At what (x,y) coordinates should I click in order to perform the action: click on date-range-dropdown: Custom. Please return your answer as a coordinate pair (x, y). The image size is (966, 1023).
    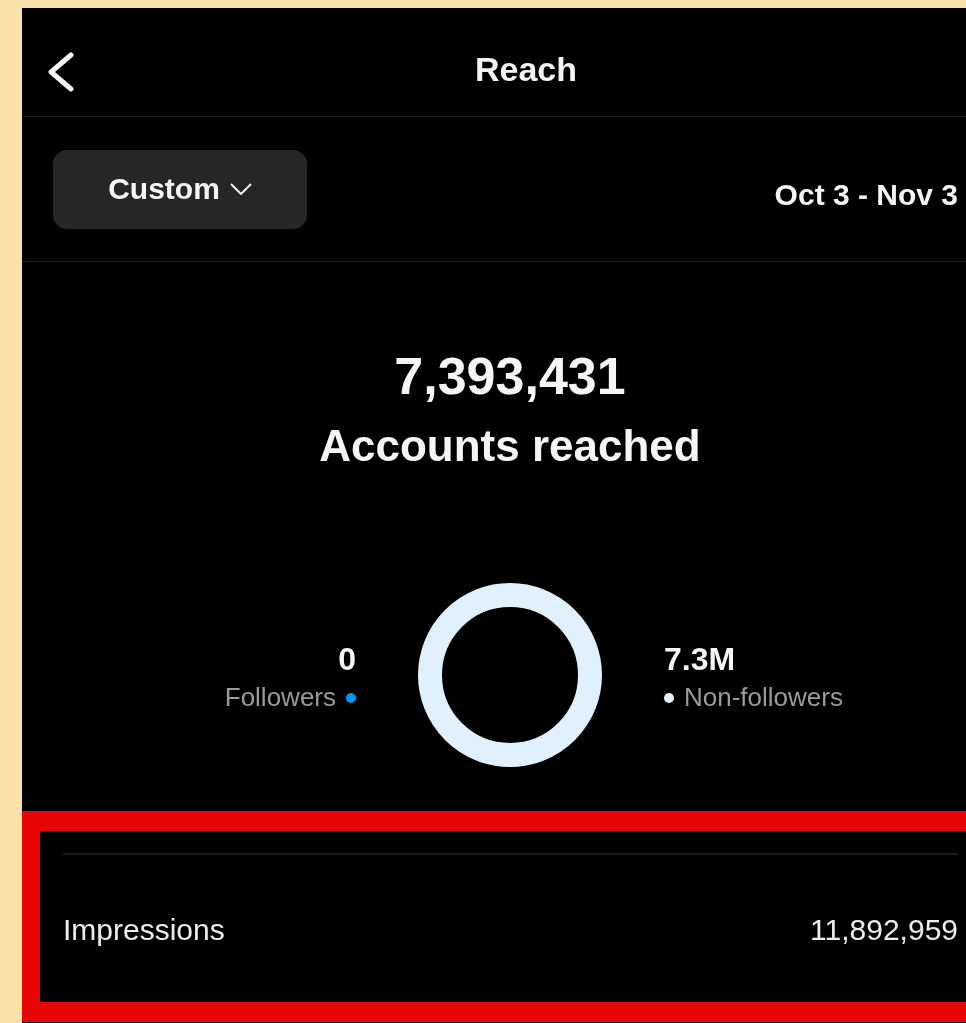
    Looking at the image, I should click on (180, 189).